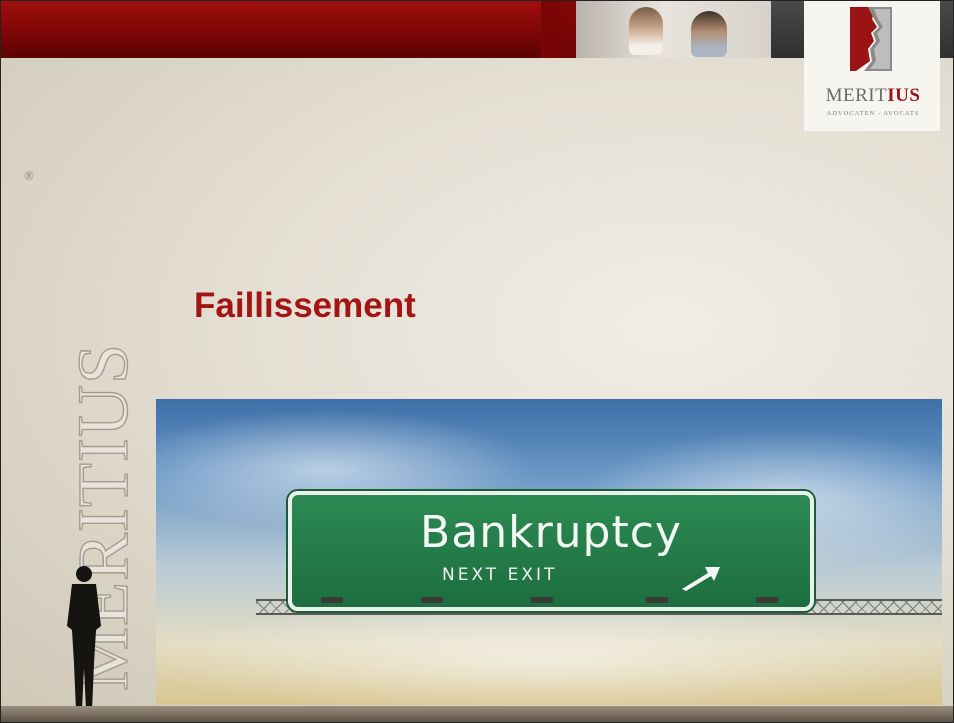 The width and height of the screenshot is (954, 723). What do you see at coordinates (701, 579) in the screenshot?
I see `arrow-up-right-icon` at bounding box center [701, 579].